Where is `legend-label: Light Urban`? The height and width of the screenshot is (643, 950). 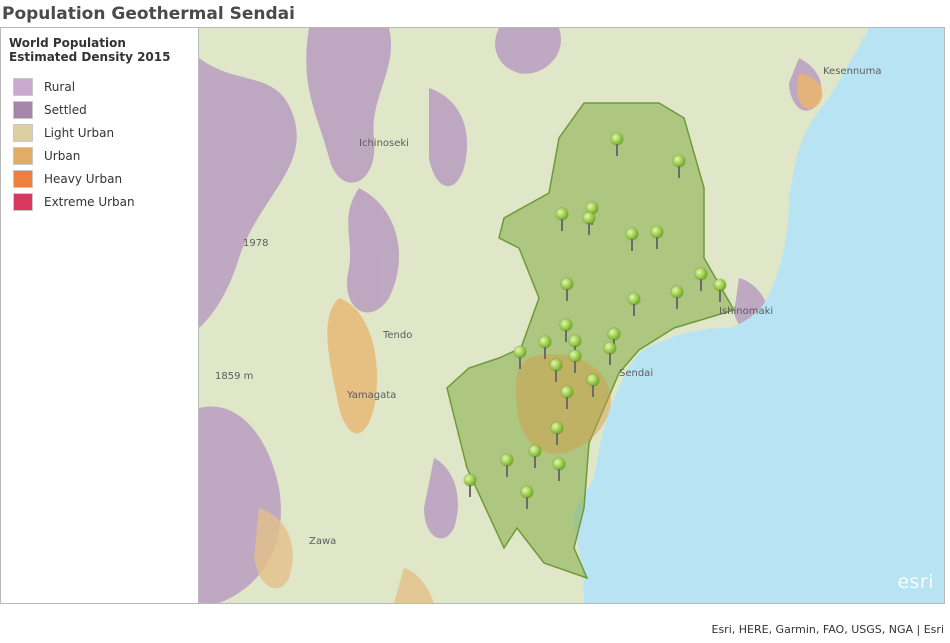 legend-label: Light Urban is located at coordinates (79, 133).